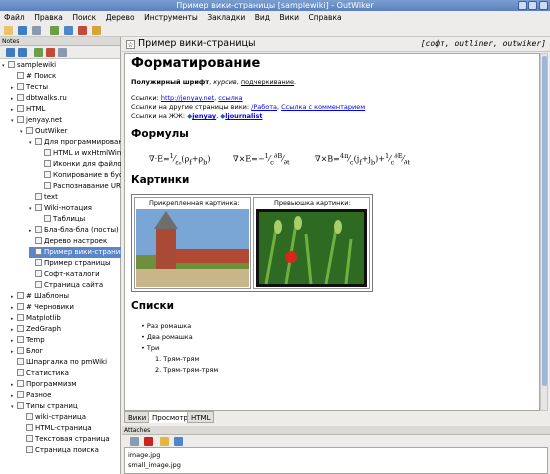 This screenshot has height=474, width=550. What do you see at coordinates (192, 248) in the screenshot?
I see `kremlin-image` at bounding box center [192, 248].